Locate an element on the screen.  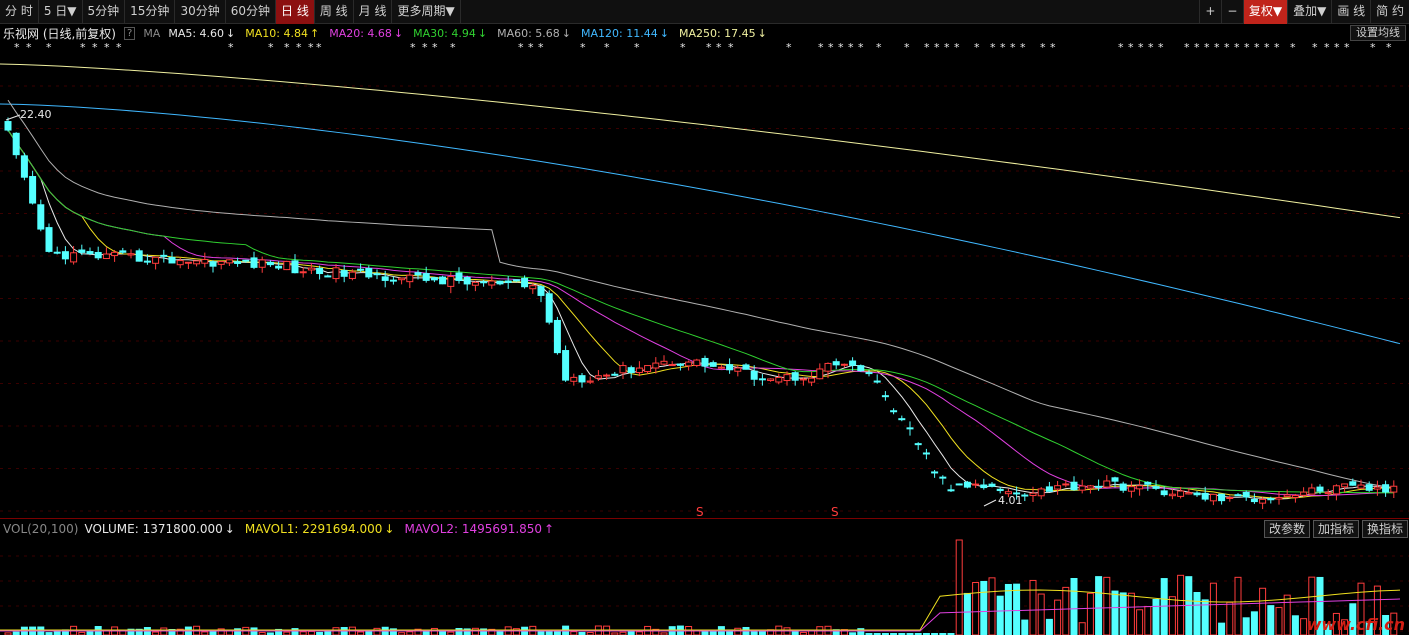
volume-bar is located at coordinates (992, 606).